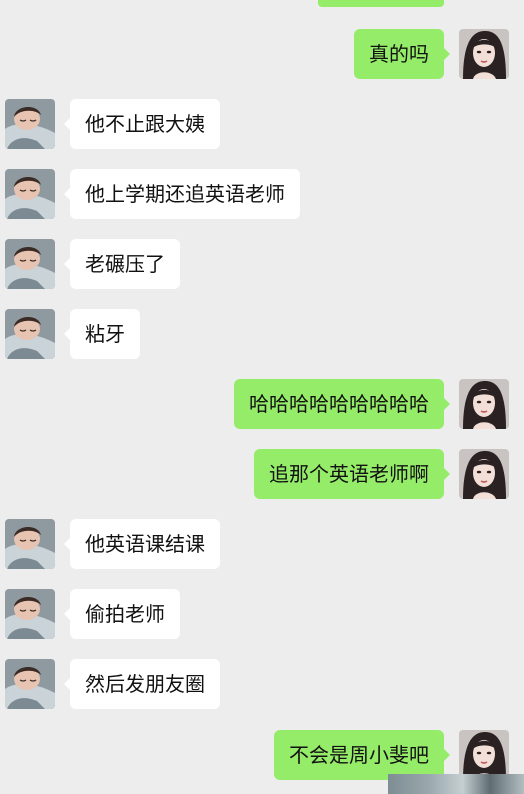 This screenshot has width=524, height=794. Describe the element at coordinates (142, 124) in the screenshot. I see `message-bubble: 他不止跟大姨` at that location.